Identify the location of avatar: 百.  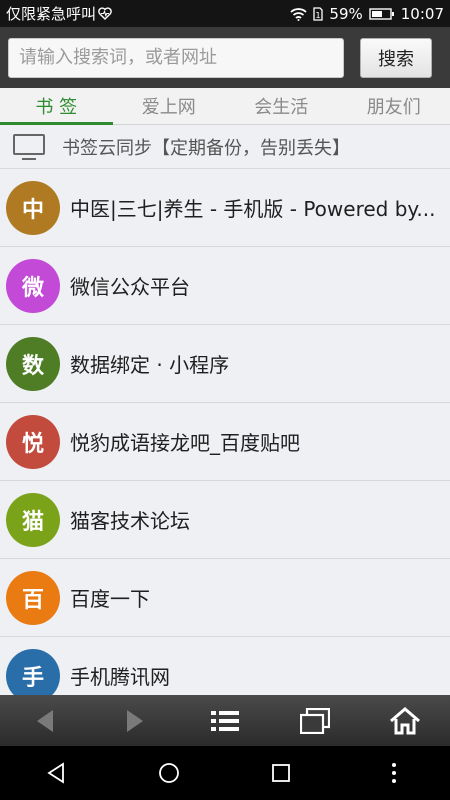
(33, 597).